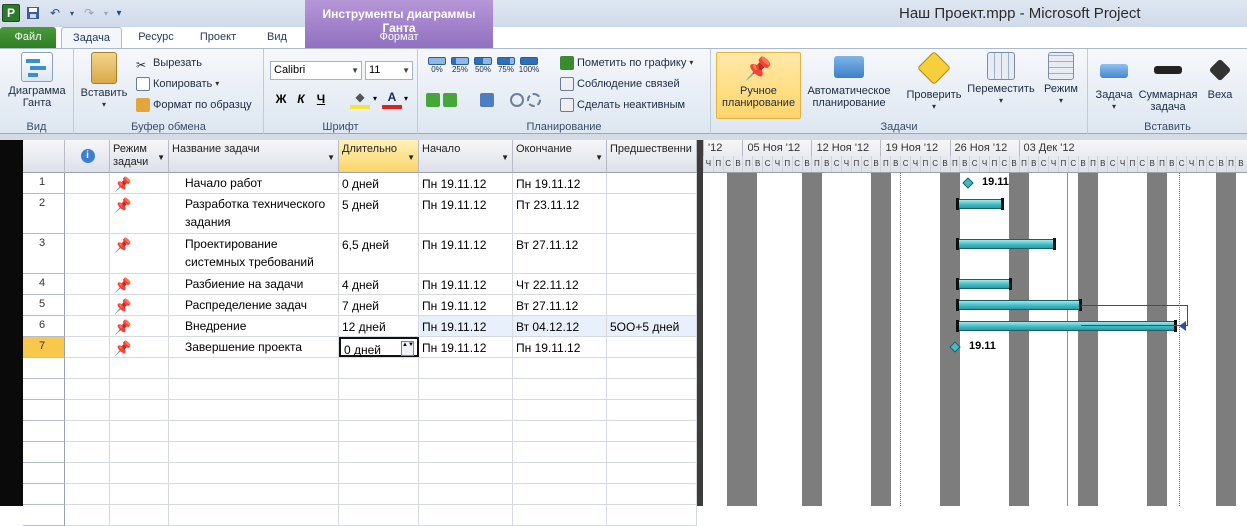  What do you see at coordinates (437, 70) in the screenshot?
I see `percent-complete-0-button: 0%` at bounding box center [437, 70].